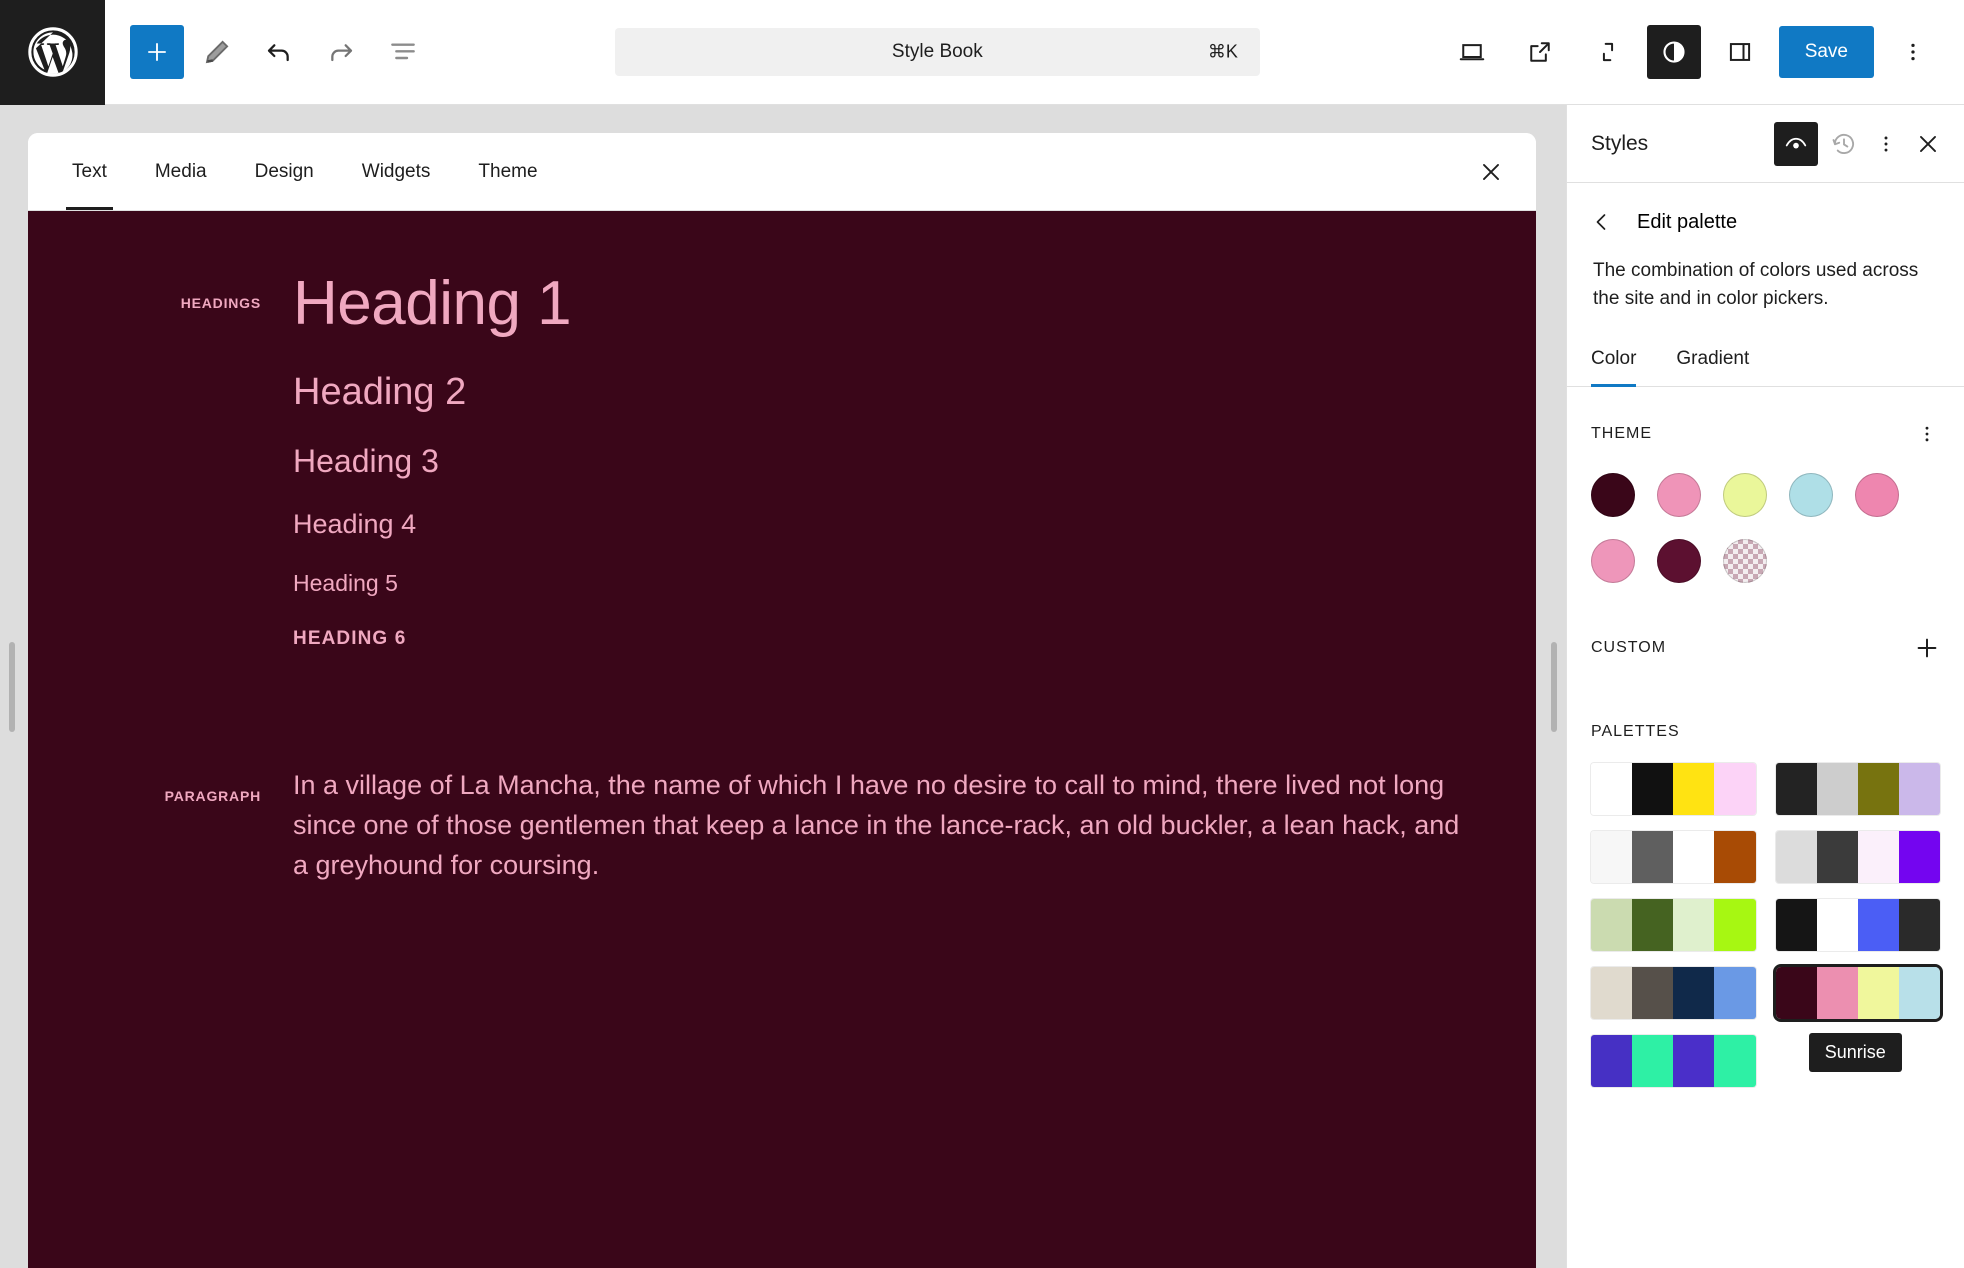 The image size is (1964, 1268). What do you see at coordinates (355, 524) in the screenshot?
I see `preview-heading-4: Heading 4` at bounding box center [355, 524].